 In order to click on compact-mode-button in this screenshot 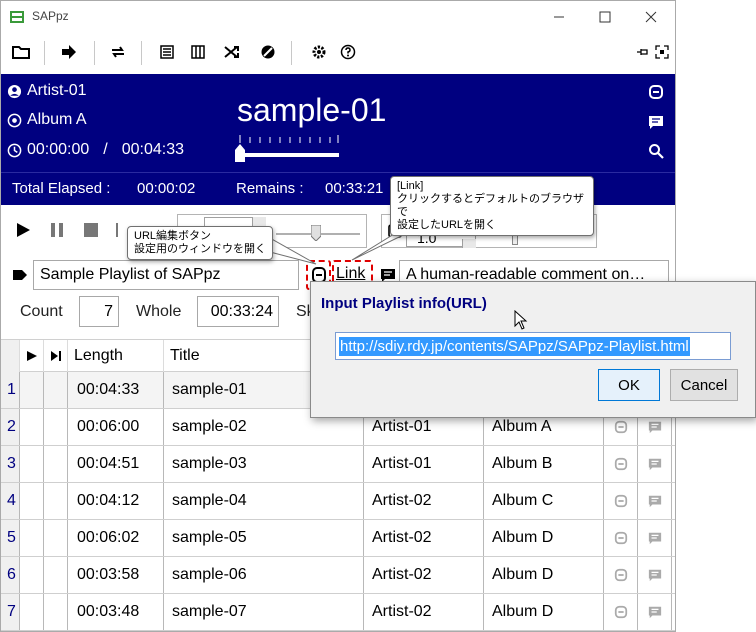, I will do `click(662, 52)`.